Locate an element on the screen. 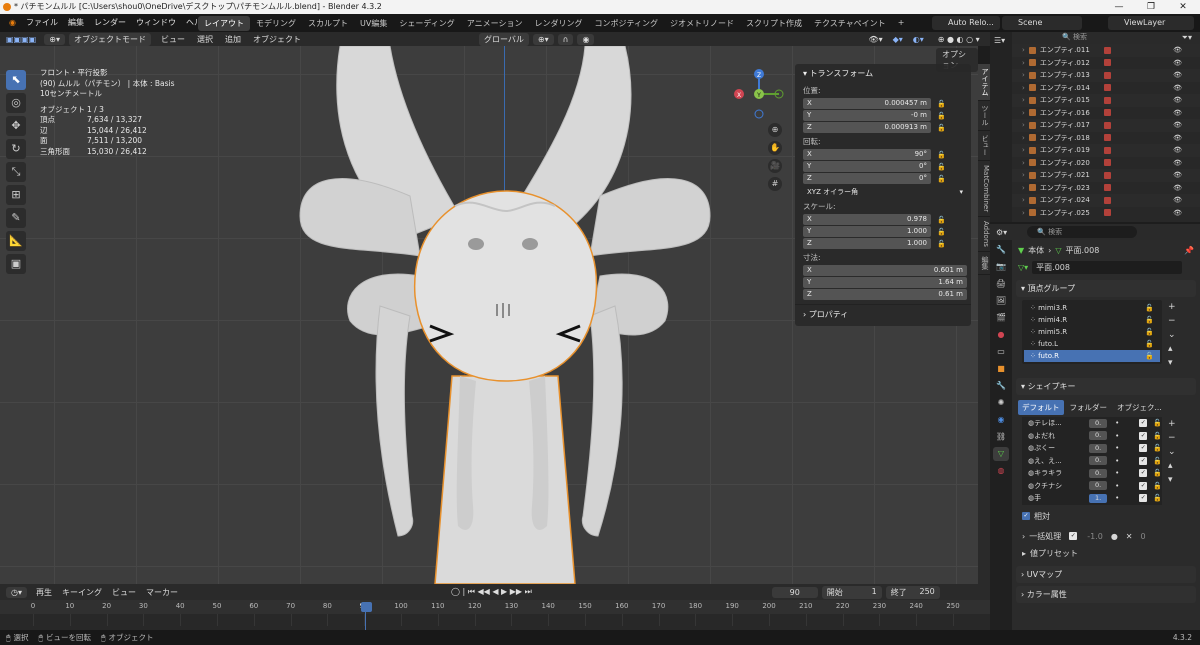  tab-compositing: コンポジティング is located at coordinates (626, 23).